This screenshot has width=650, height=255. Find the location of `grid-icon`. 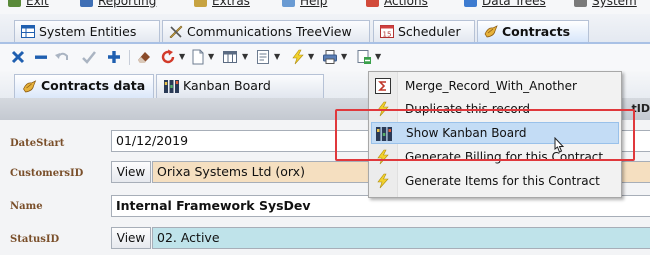

grid-icon is located at coordinates (28, 31).